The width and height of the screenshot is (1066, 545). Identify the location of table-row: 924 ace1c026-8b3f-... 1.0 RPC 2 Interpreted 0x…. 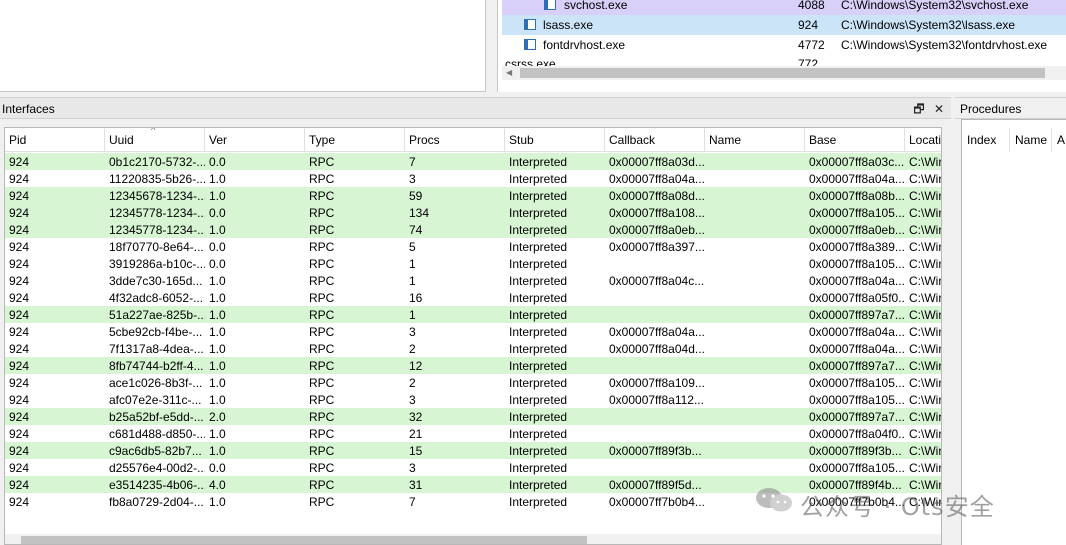
(473, 382).